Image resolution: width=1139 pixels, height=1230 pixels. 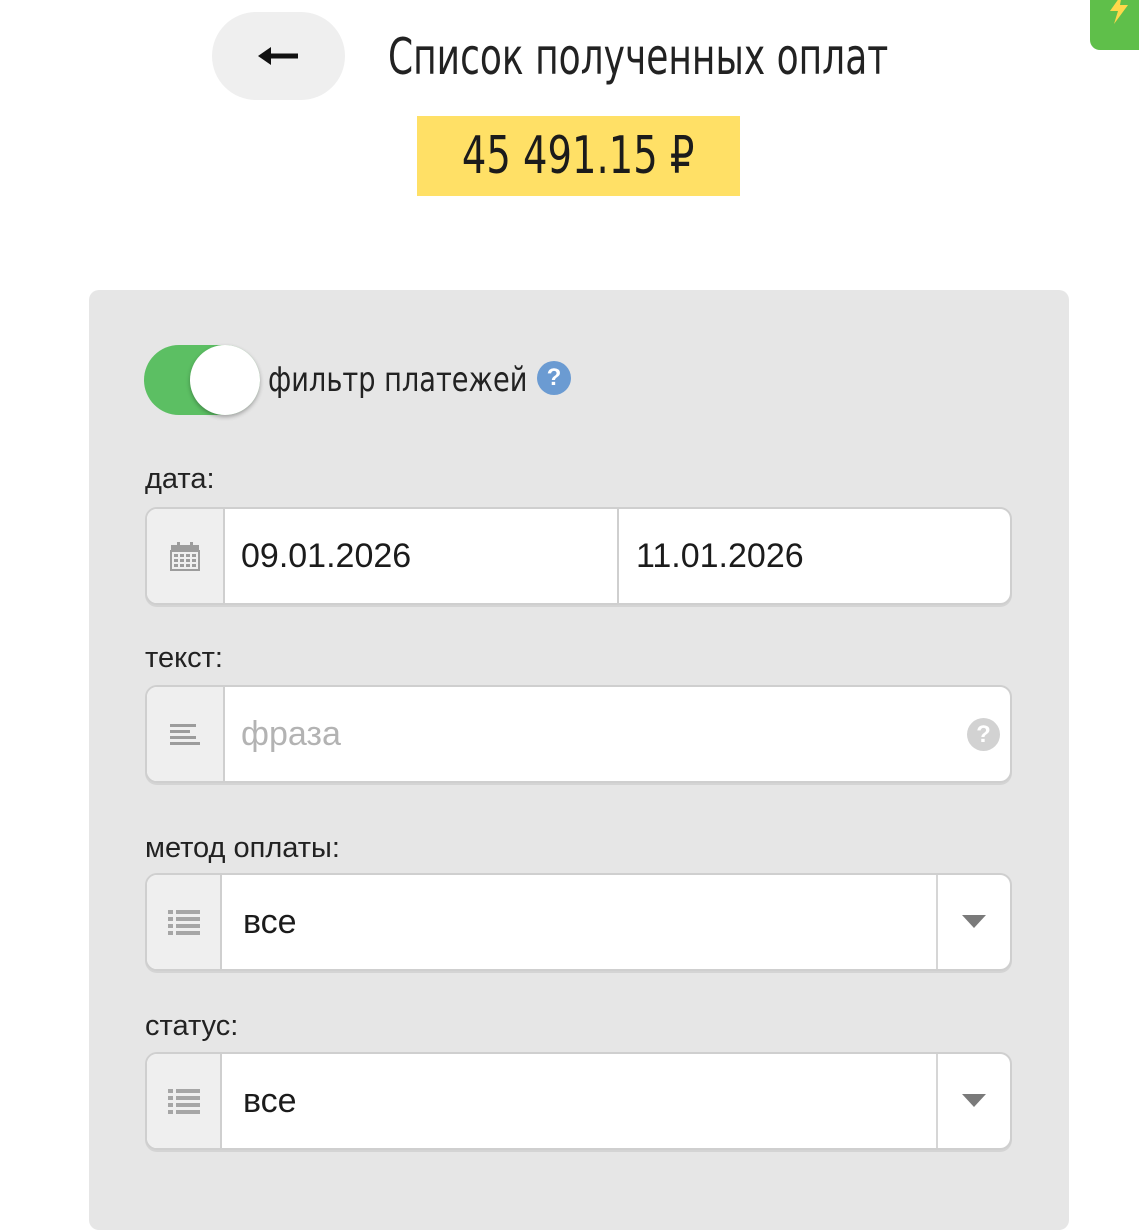 What do you see at coordinates (398, 380) in the screenshot?
I see `filter-toggle-label: фильтр платежей` at bounding box center [398, 380].